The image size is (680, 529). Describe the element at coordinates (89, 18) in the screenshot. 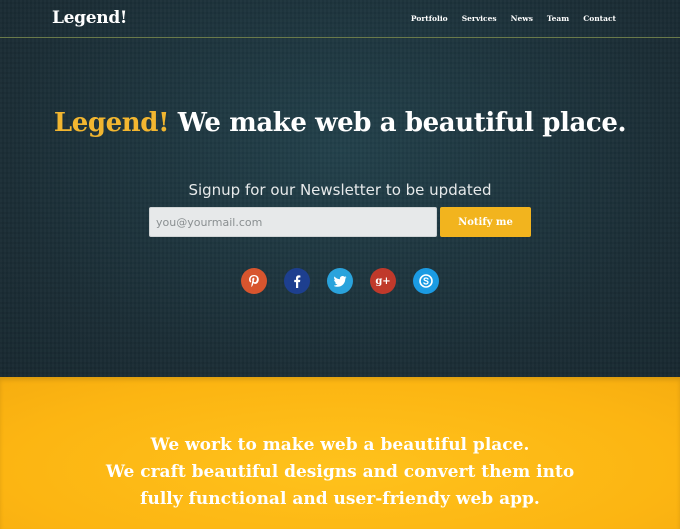

I see `brand-logo: Legend!` at that location.